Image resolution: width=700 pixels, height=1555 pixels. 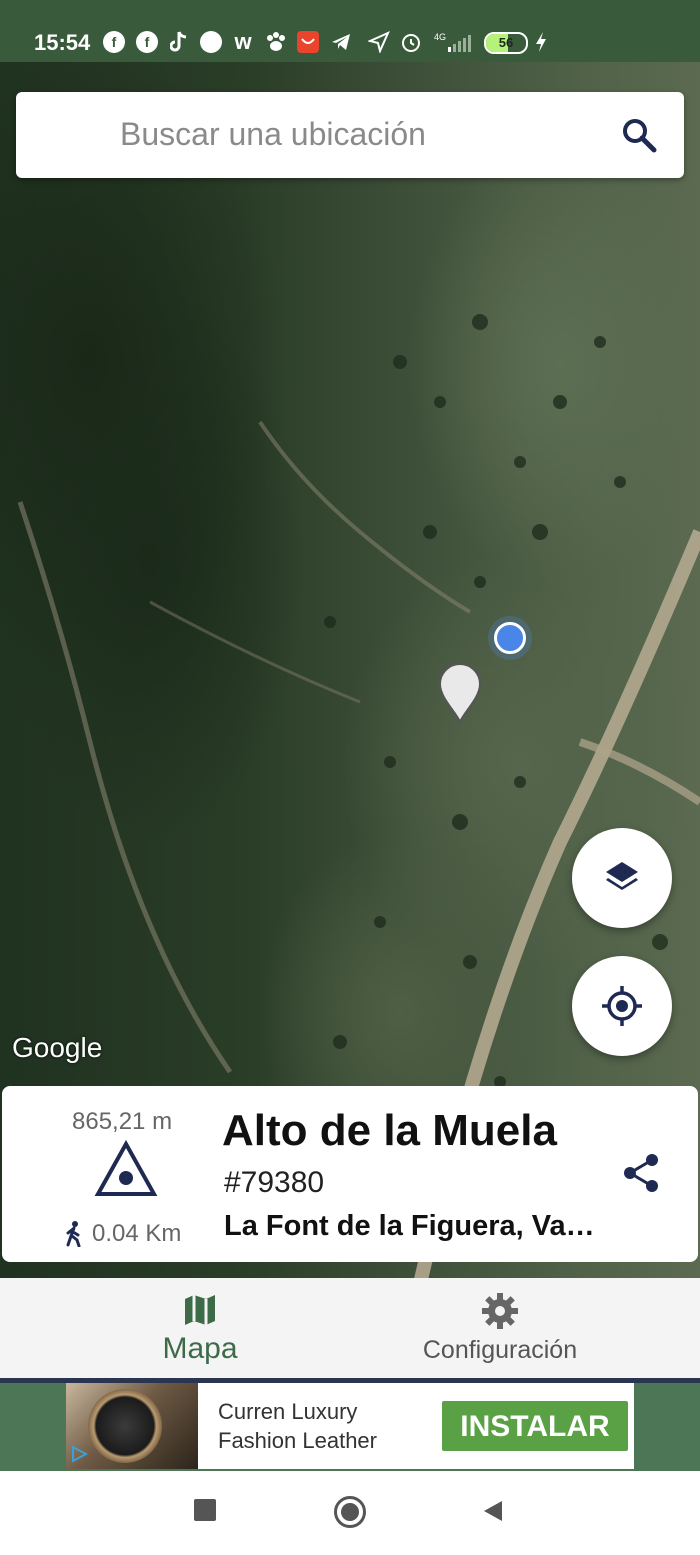 I want to click on layers-button, so click(x=622, y=878).